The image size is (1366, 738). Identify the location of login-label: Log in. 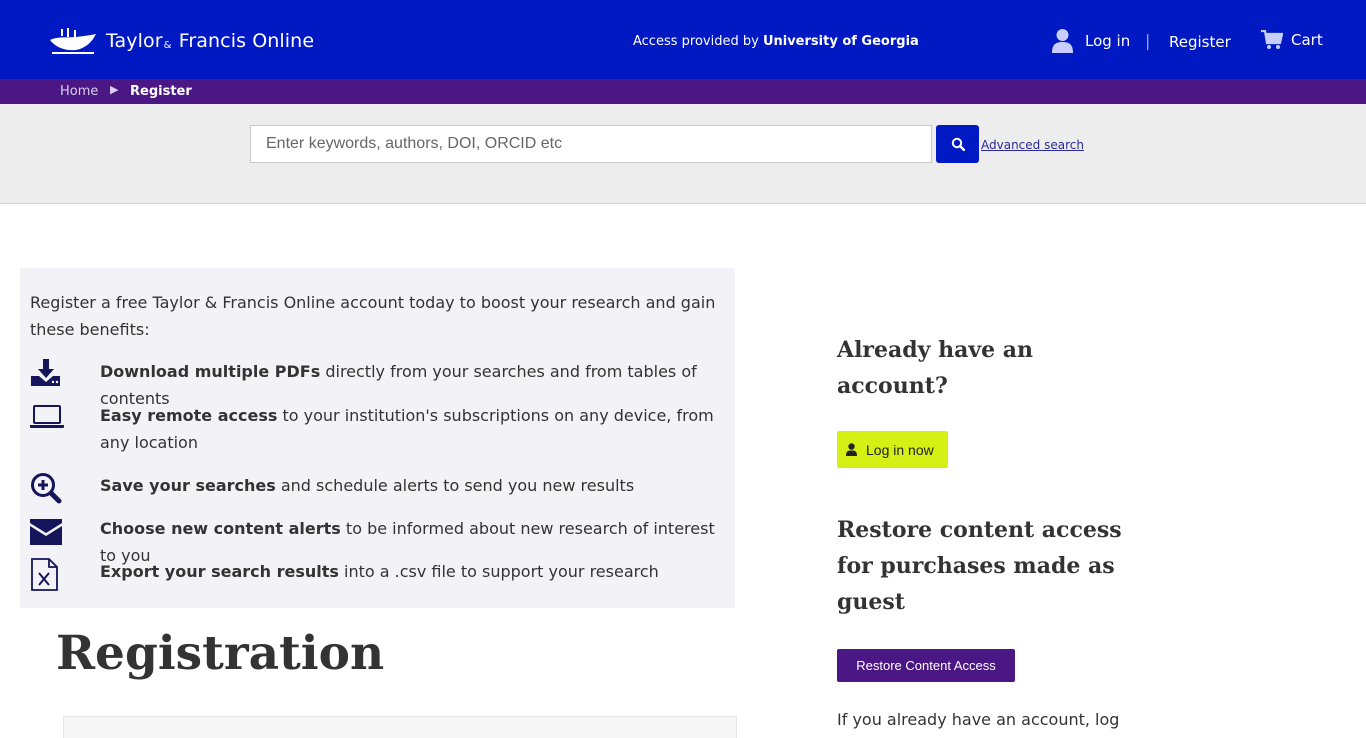
(1108, 40).